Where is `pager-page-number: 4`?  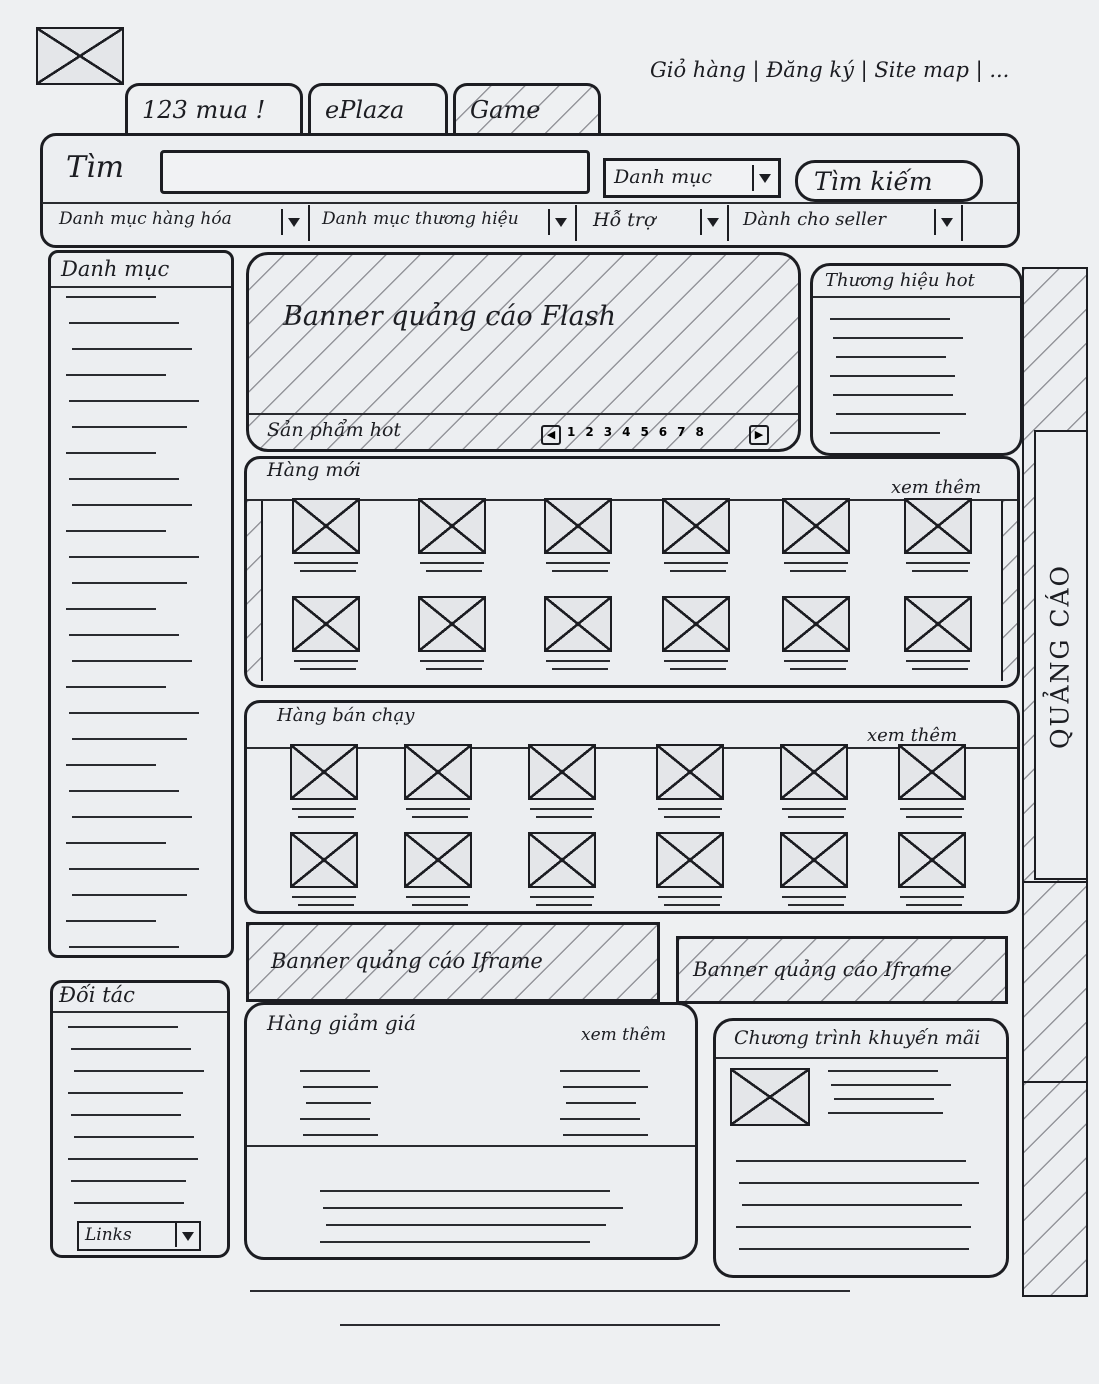 pager-page-number: 4 is located at coordinates (626, 432).